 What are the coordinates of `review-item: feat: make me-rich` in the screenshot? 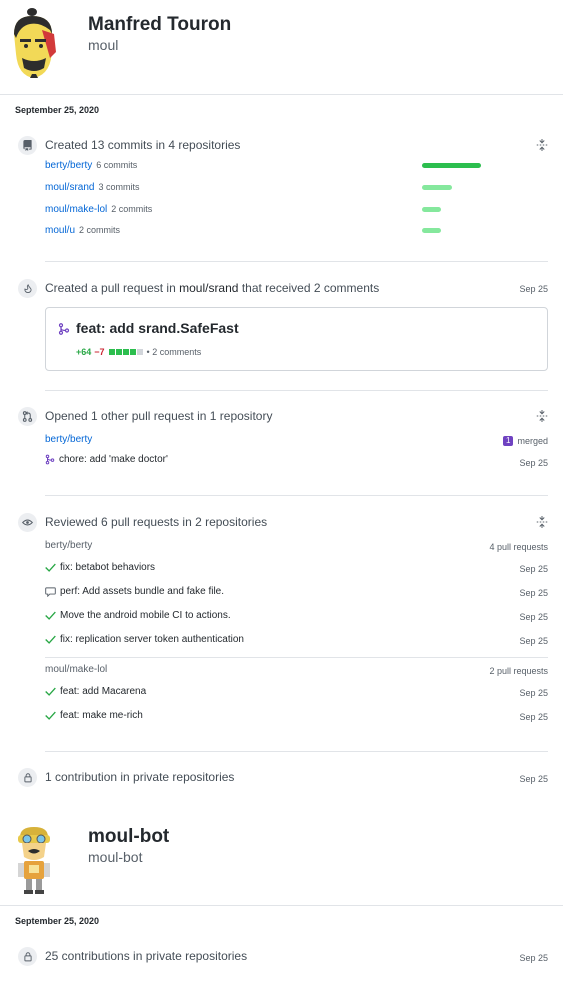 It's located at (94, 715).